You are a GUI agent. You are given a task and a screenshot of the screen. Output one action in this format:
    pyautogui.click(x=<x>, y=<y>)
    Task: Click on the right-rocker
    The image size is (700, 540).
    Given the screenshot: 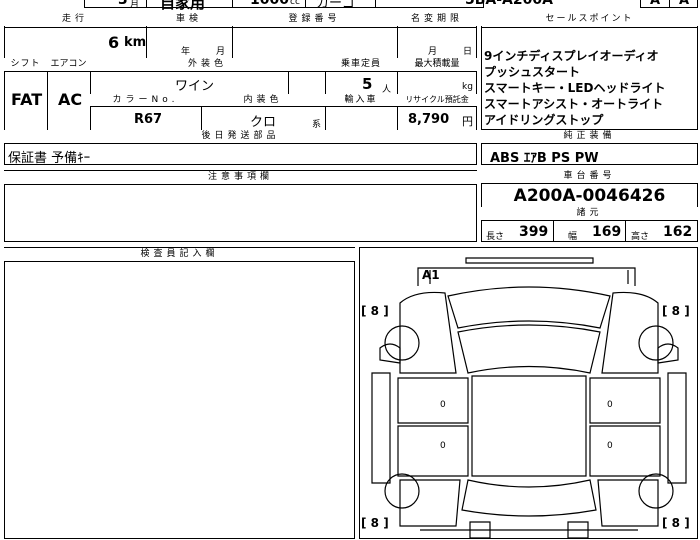 What is the action you would take?
    pyautogui.click(x=677, y=428)
    